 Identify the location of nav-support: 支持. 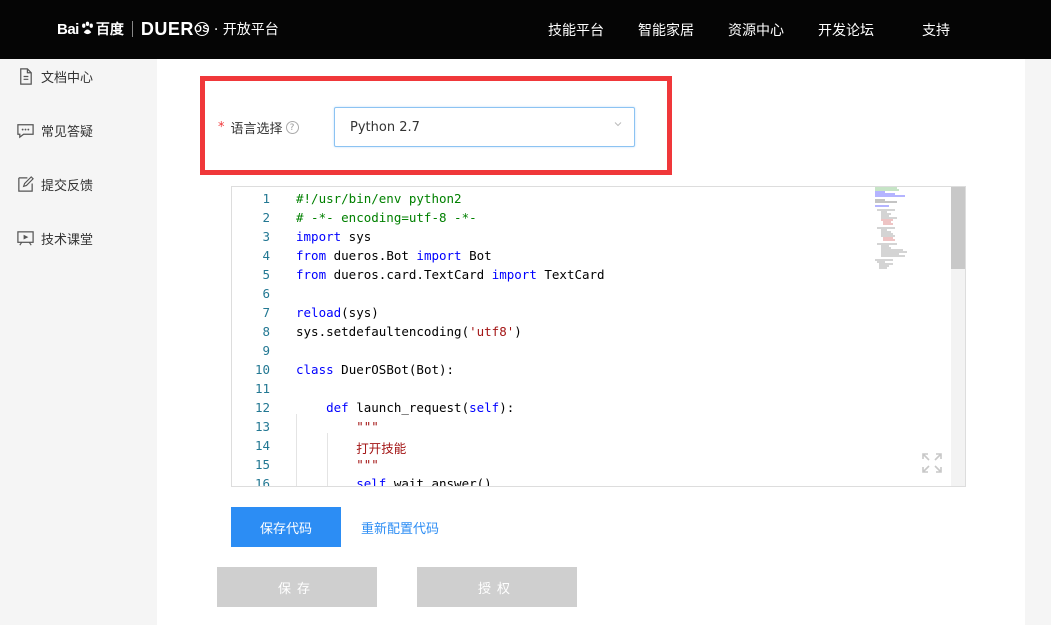
(936, 30).